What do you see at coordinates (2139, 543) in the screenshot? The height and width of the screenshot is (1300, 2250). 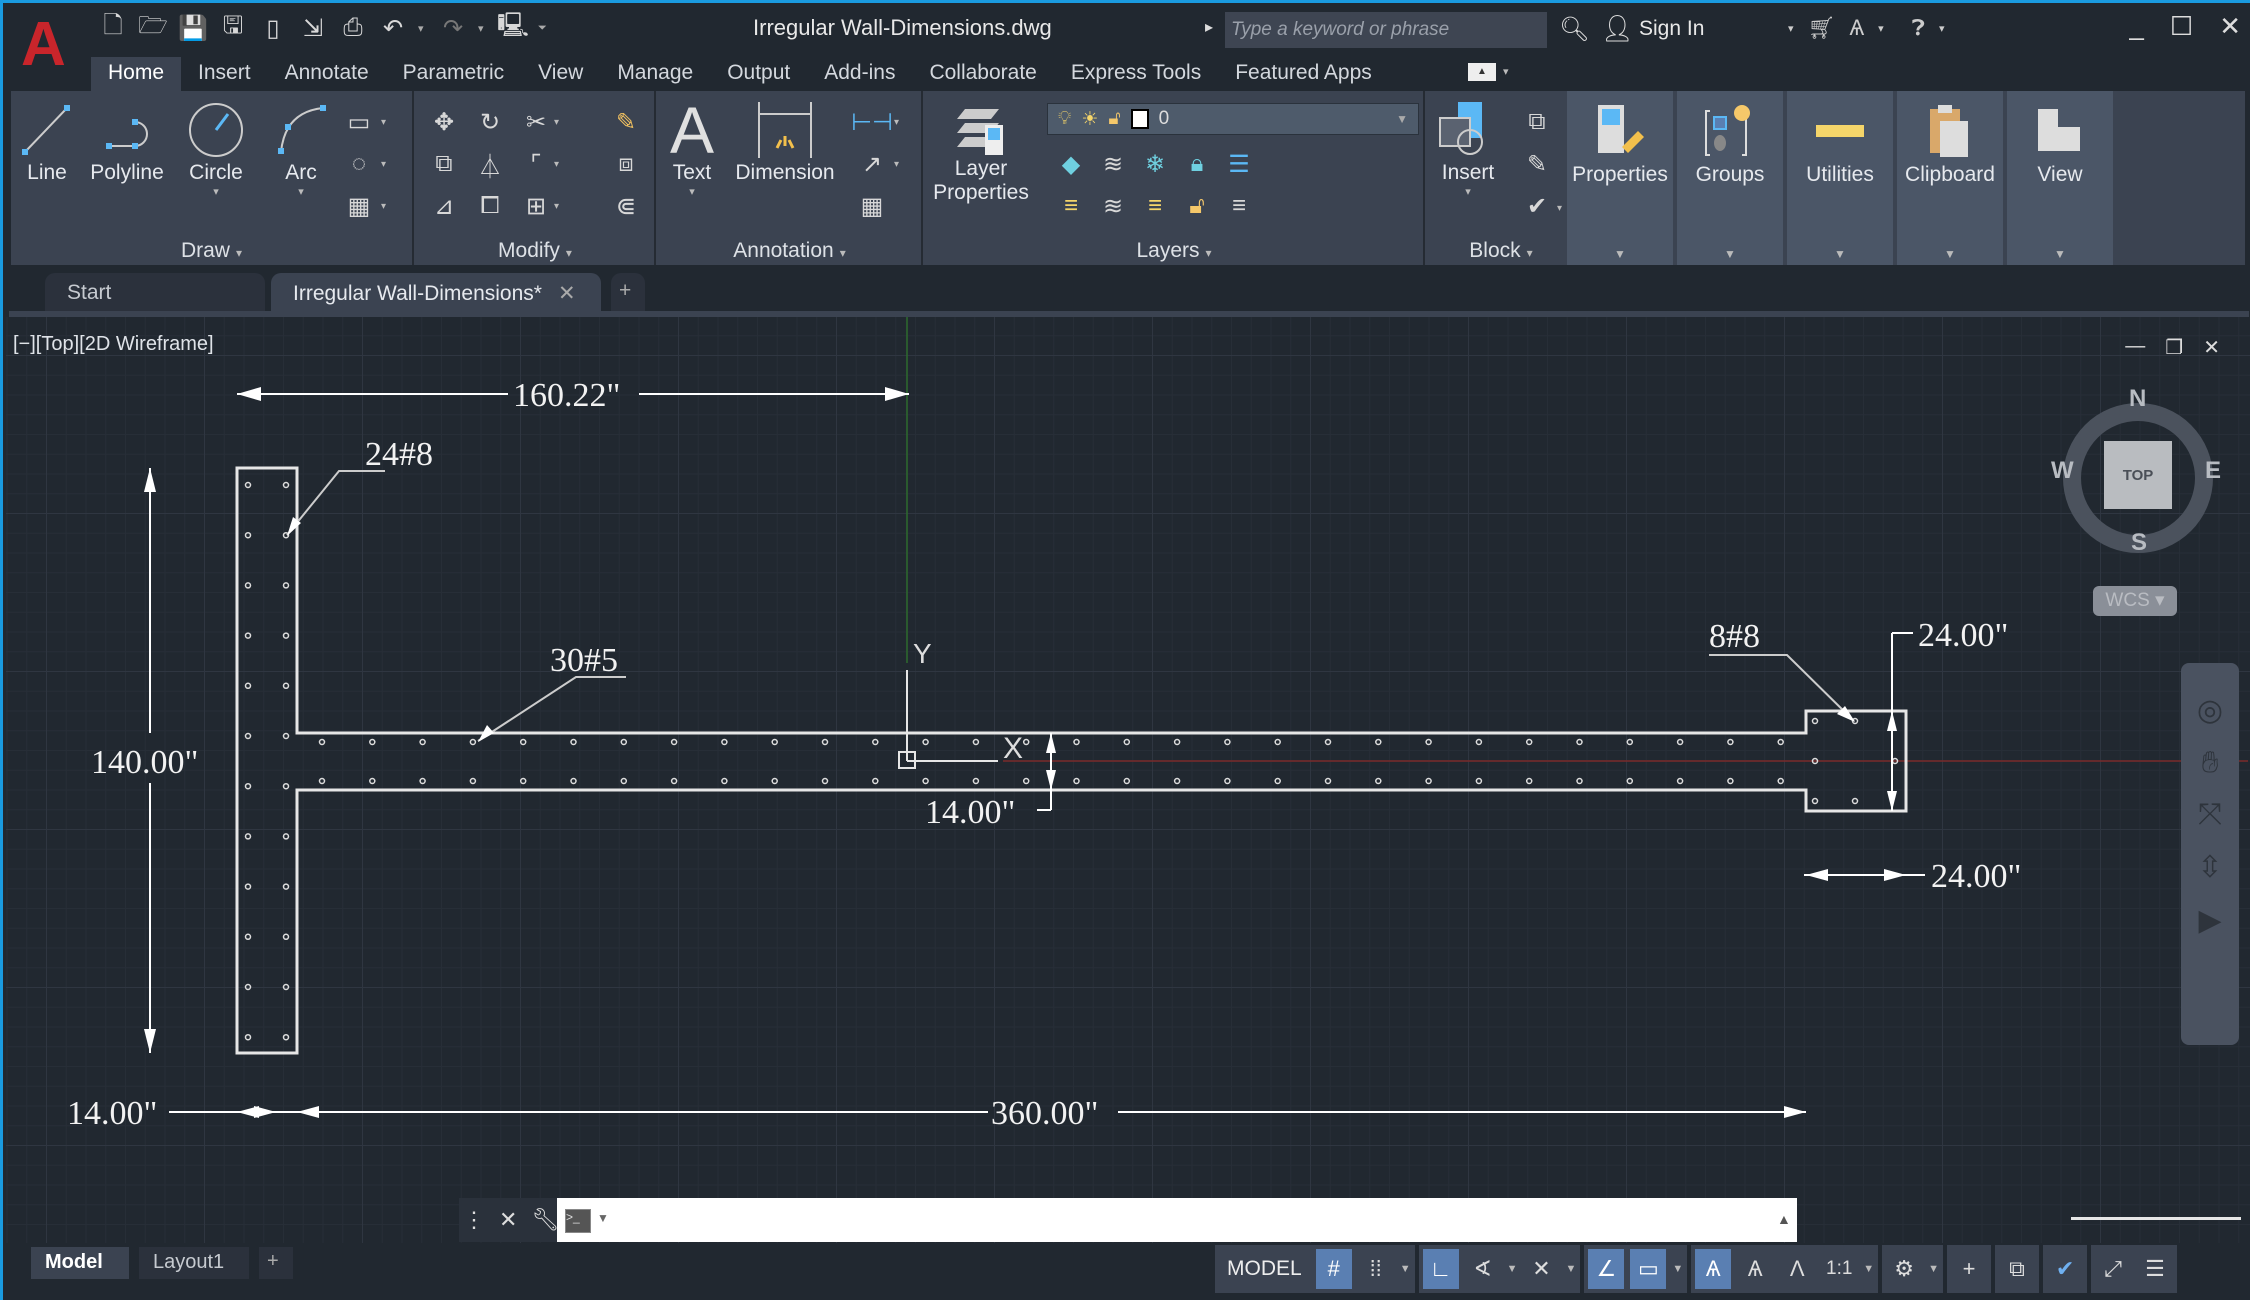 I see `compass-south: S` at bounding box center [2139, 543].